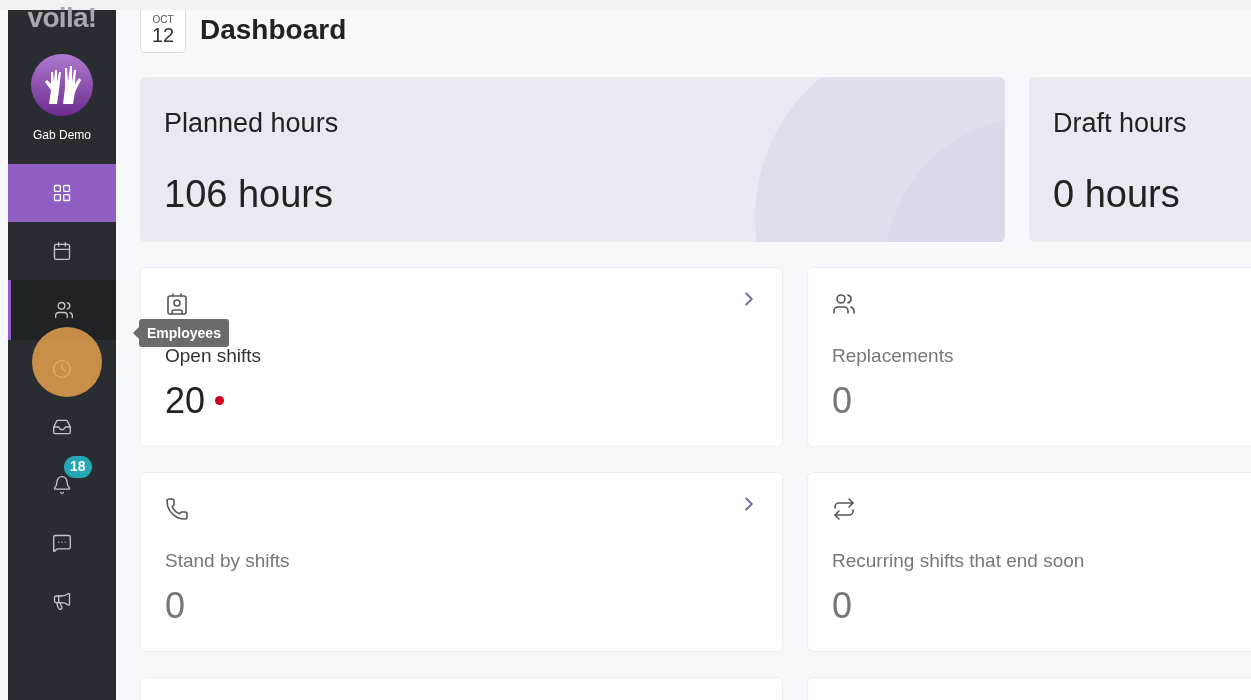  What do you see at coordinates (62, 135) in the screenshot?
I see `account-name: Gab Demo` at bounding box center [62, 135].